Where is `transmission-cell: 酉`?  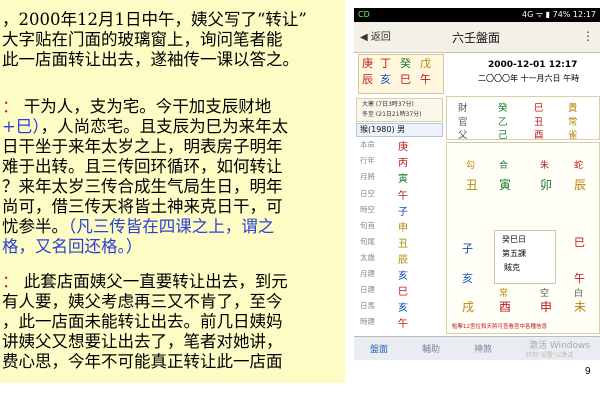
transmission-cell: 酉 is located at coordinates (539, 134).